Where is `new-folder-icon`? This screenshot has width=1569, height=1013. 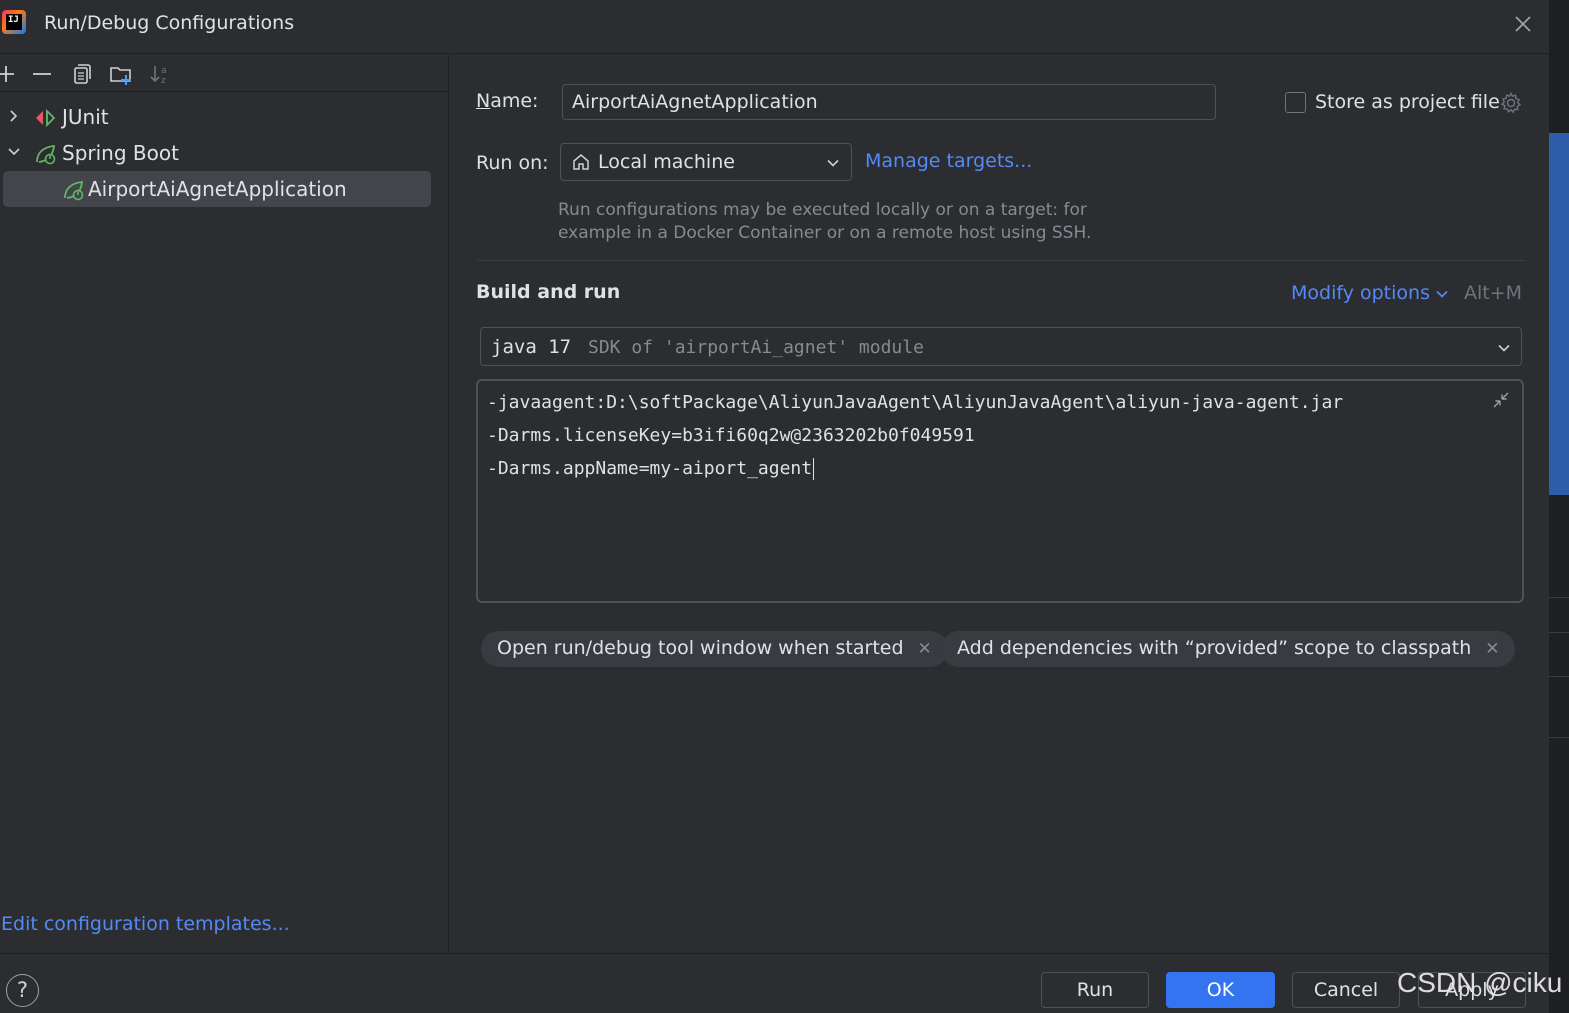 new-folder-icon is located at coordinates (121, 74).